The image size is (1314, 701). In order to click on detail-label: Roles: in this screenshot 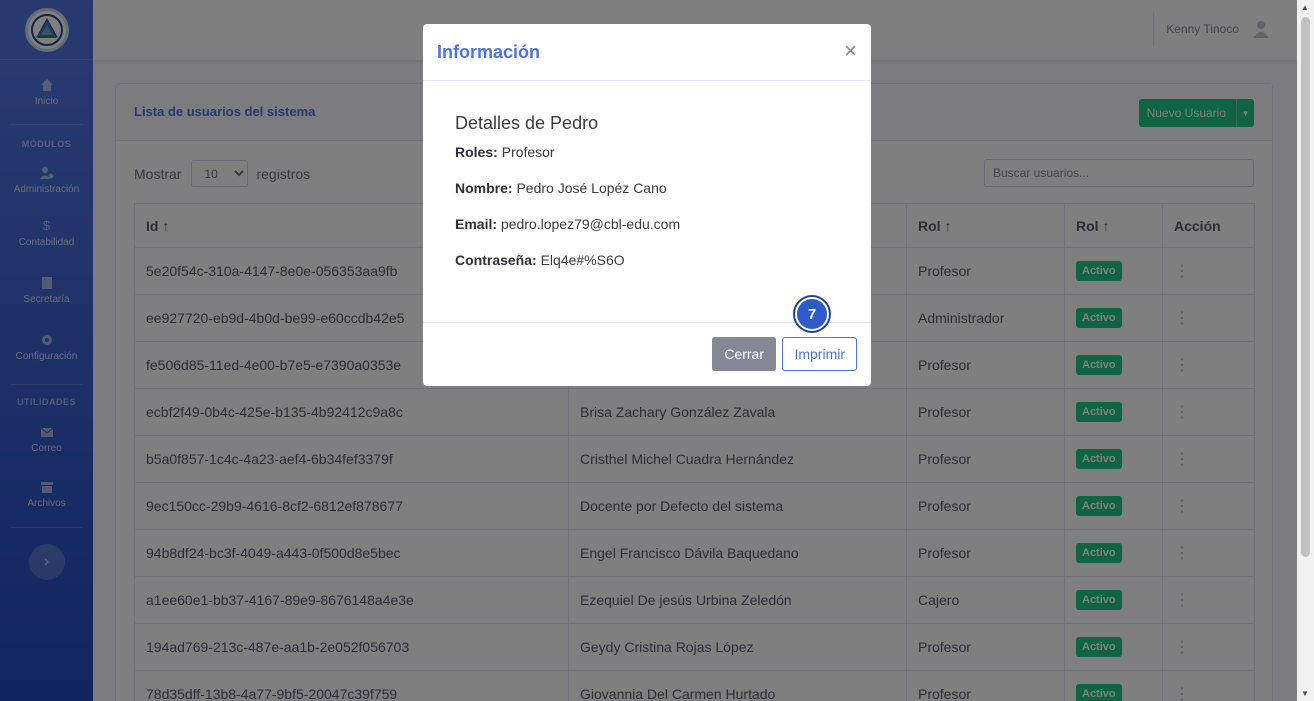, I will do `click(476, 152)`.